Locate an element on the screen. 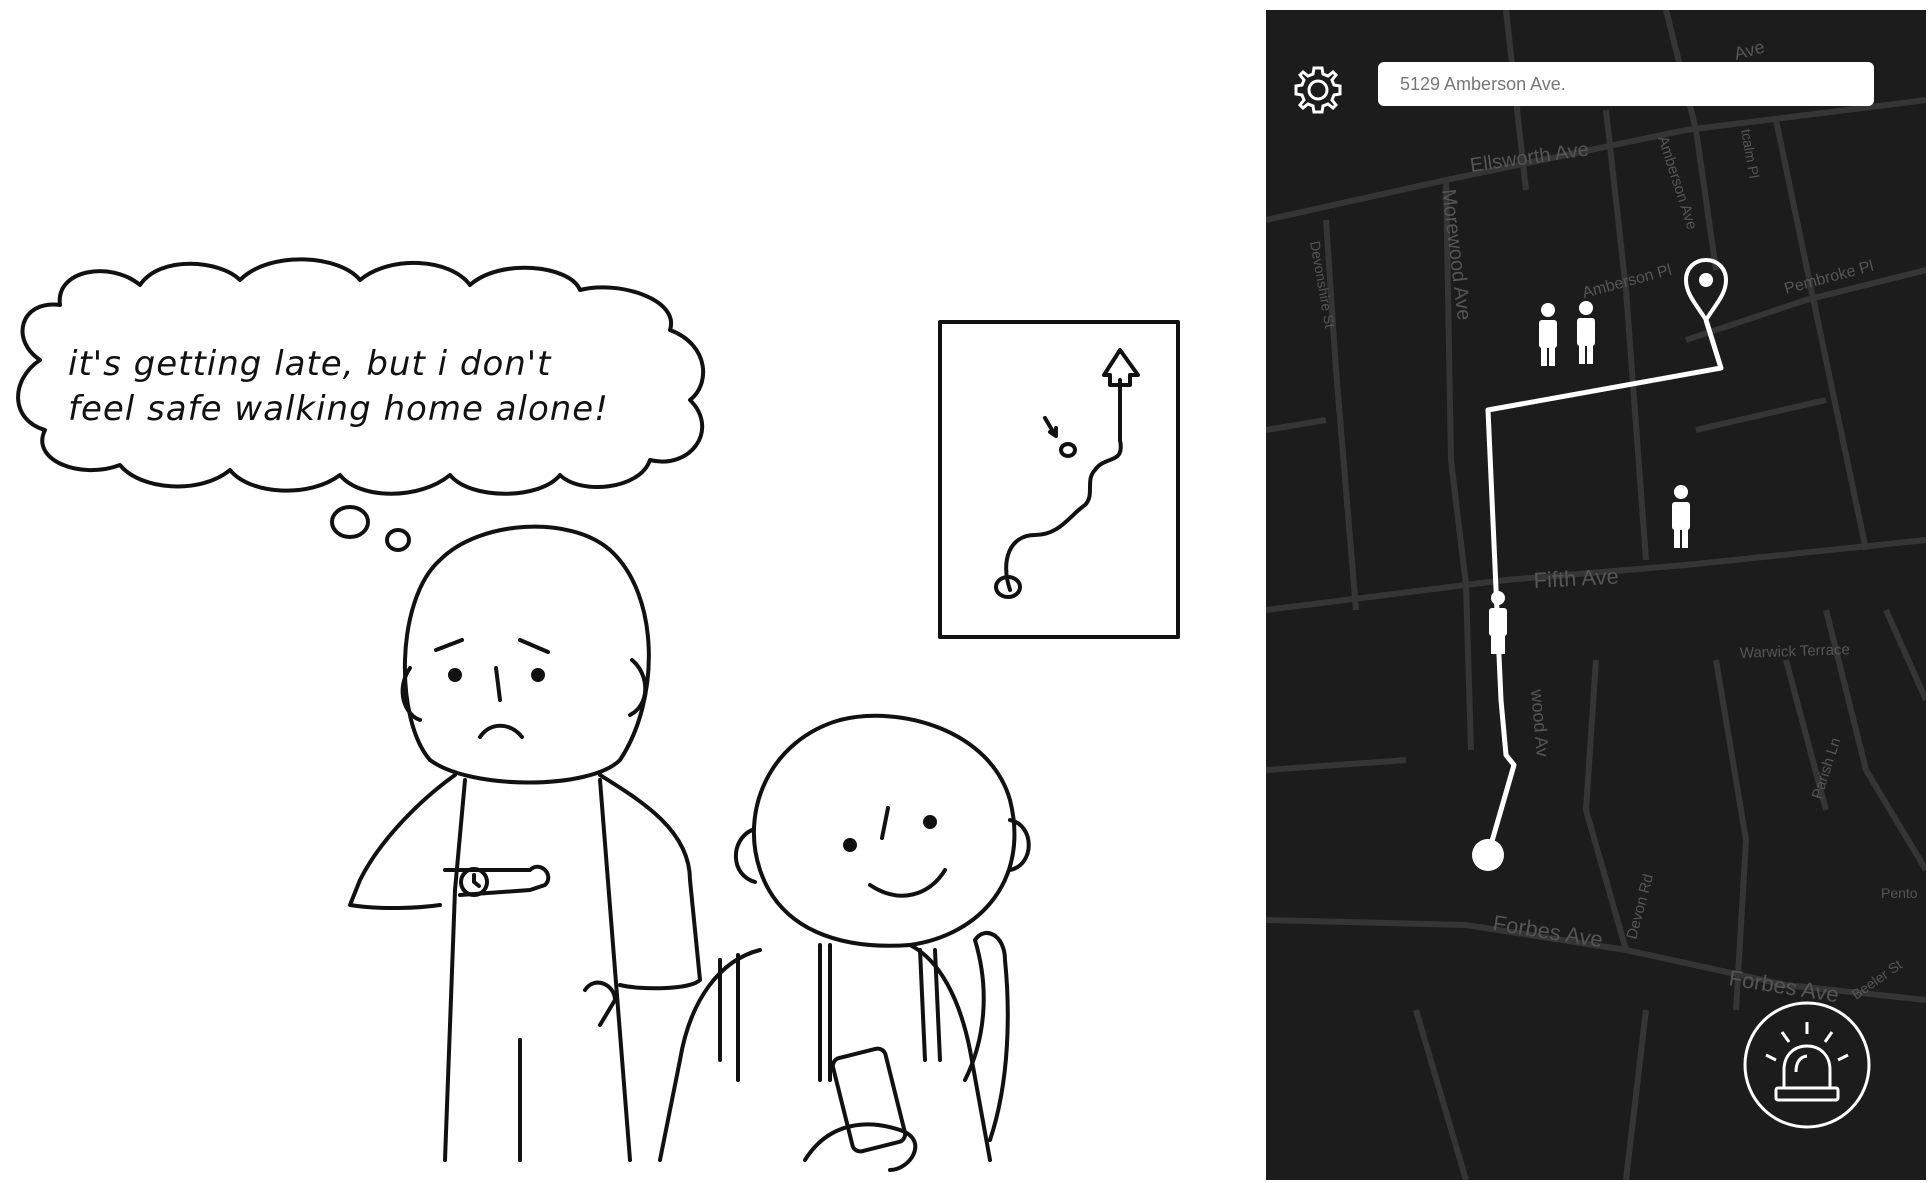 The height and width of the screenshot is (1183, 1928). street-morewood-lower: wood Av is located at coordinates (1540, 723).